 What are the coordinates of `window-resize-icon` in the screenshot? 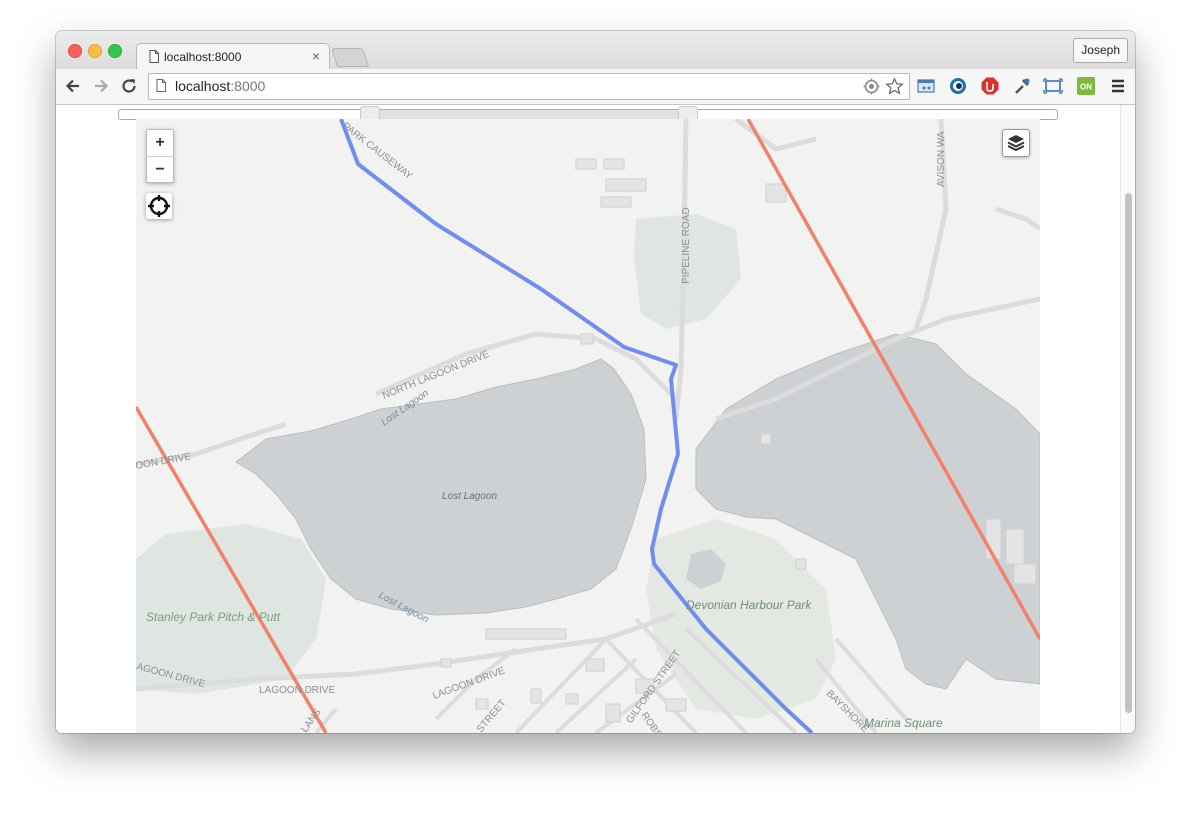 It's located at (1053, 86).